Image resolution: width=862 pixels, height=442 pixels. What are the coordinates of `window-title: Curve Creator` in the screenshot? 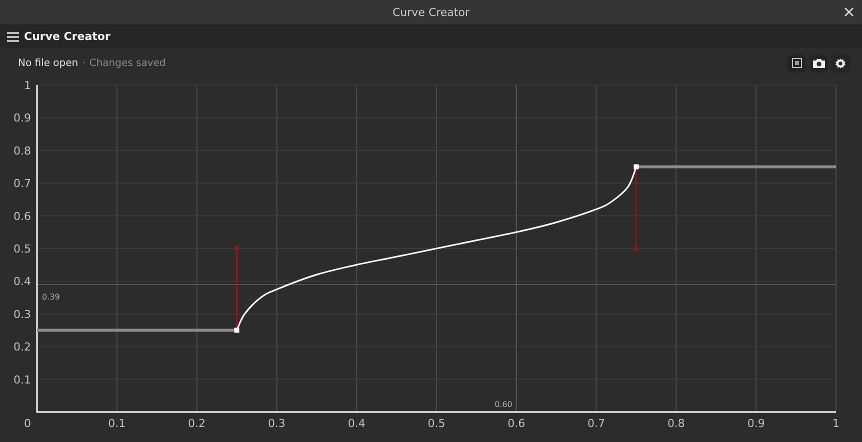 It's located at (431, 12).